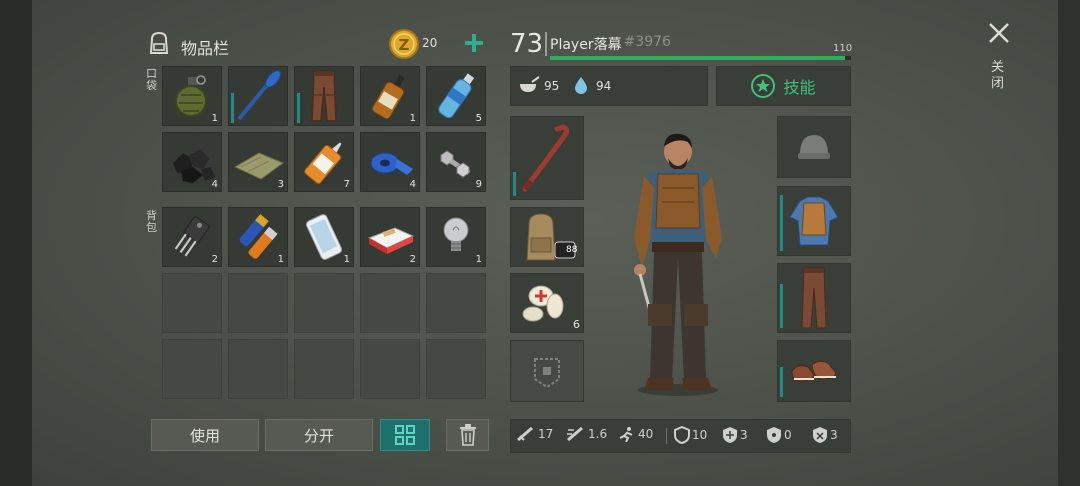 The width and height of the screenshot is (1080, 486). Describe the element at coordinates (324, 162) in the screenshot. I see `pocket-slot-glue: 7` at that location.